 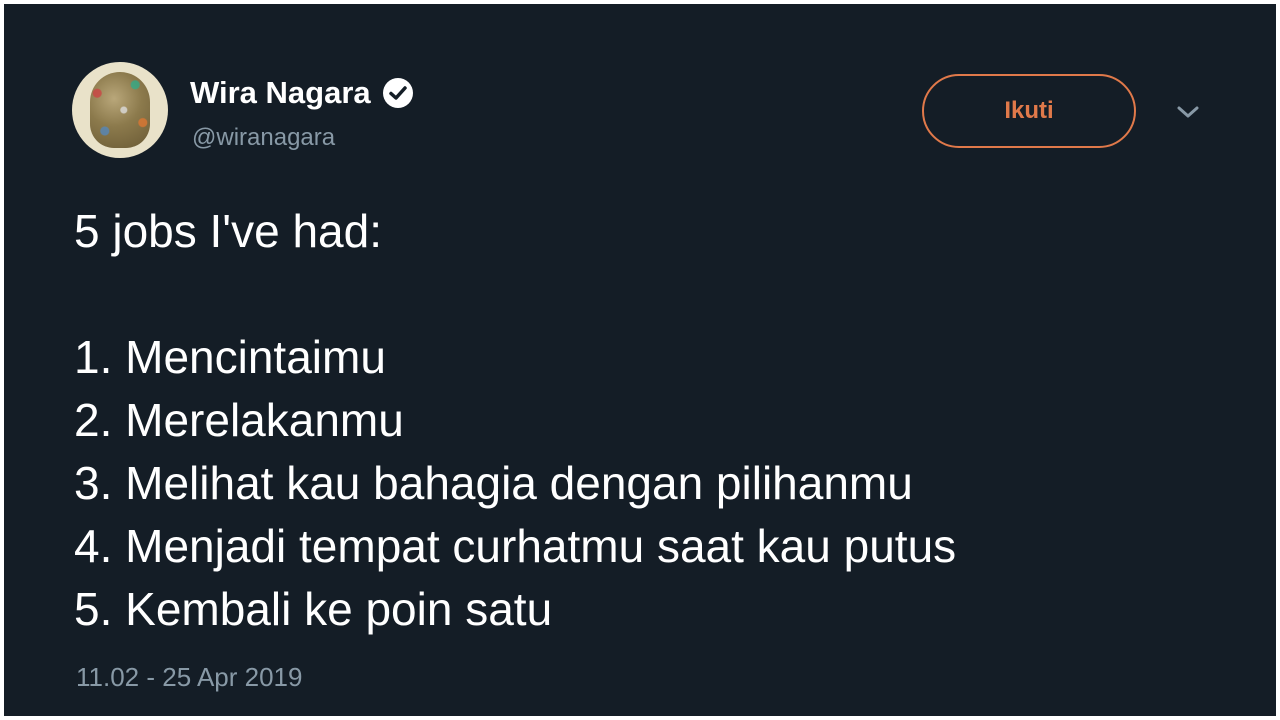 I want to click on list-item: 5. Kembali ke poin satu, so click(x=313, y=609).